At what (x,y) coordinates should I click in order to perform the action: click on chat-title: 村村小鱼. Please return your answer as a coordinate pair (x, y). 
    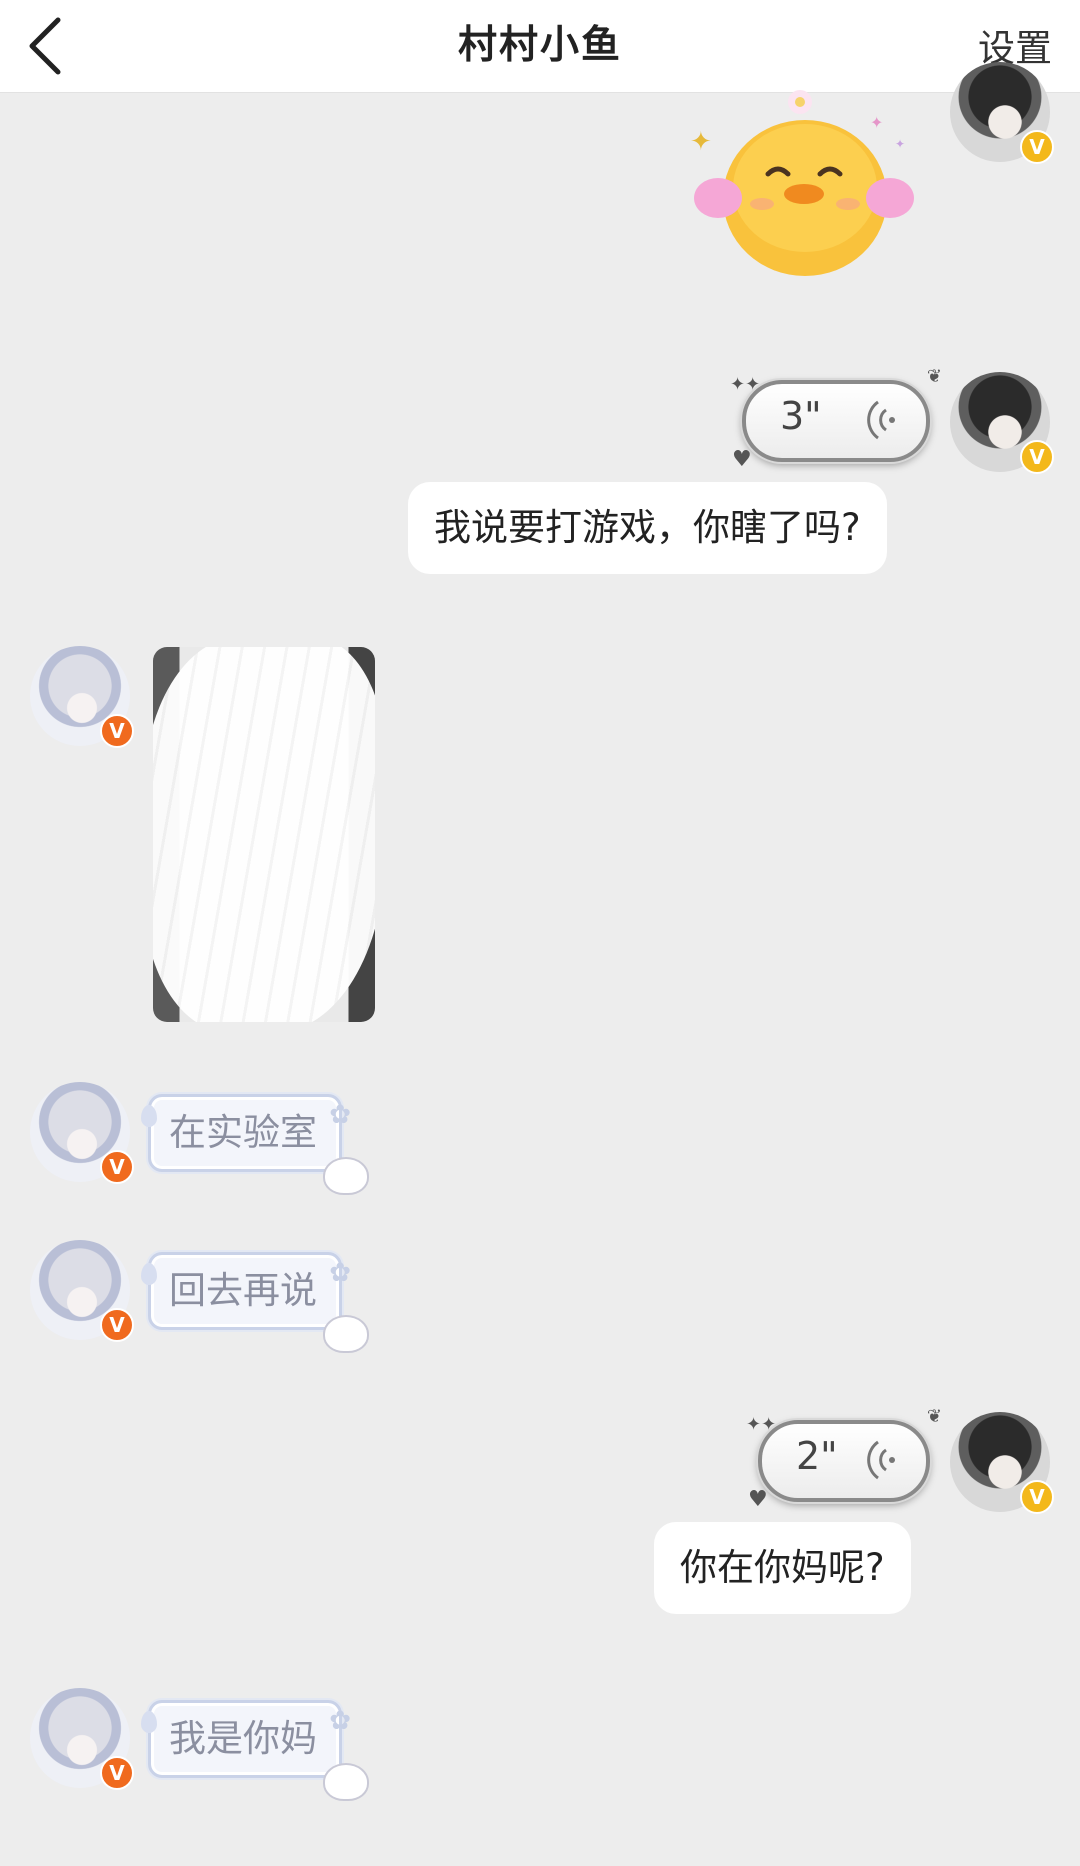
    Looking at the image, I should click on (539, 45).